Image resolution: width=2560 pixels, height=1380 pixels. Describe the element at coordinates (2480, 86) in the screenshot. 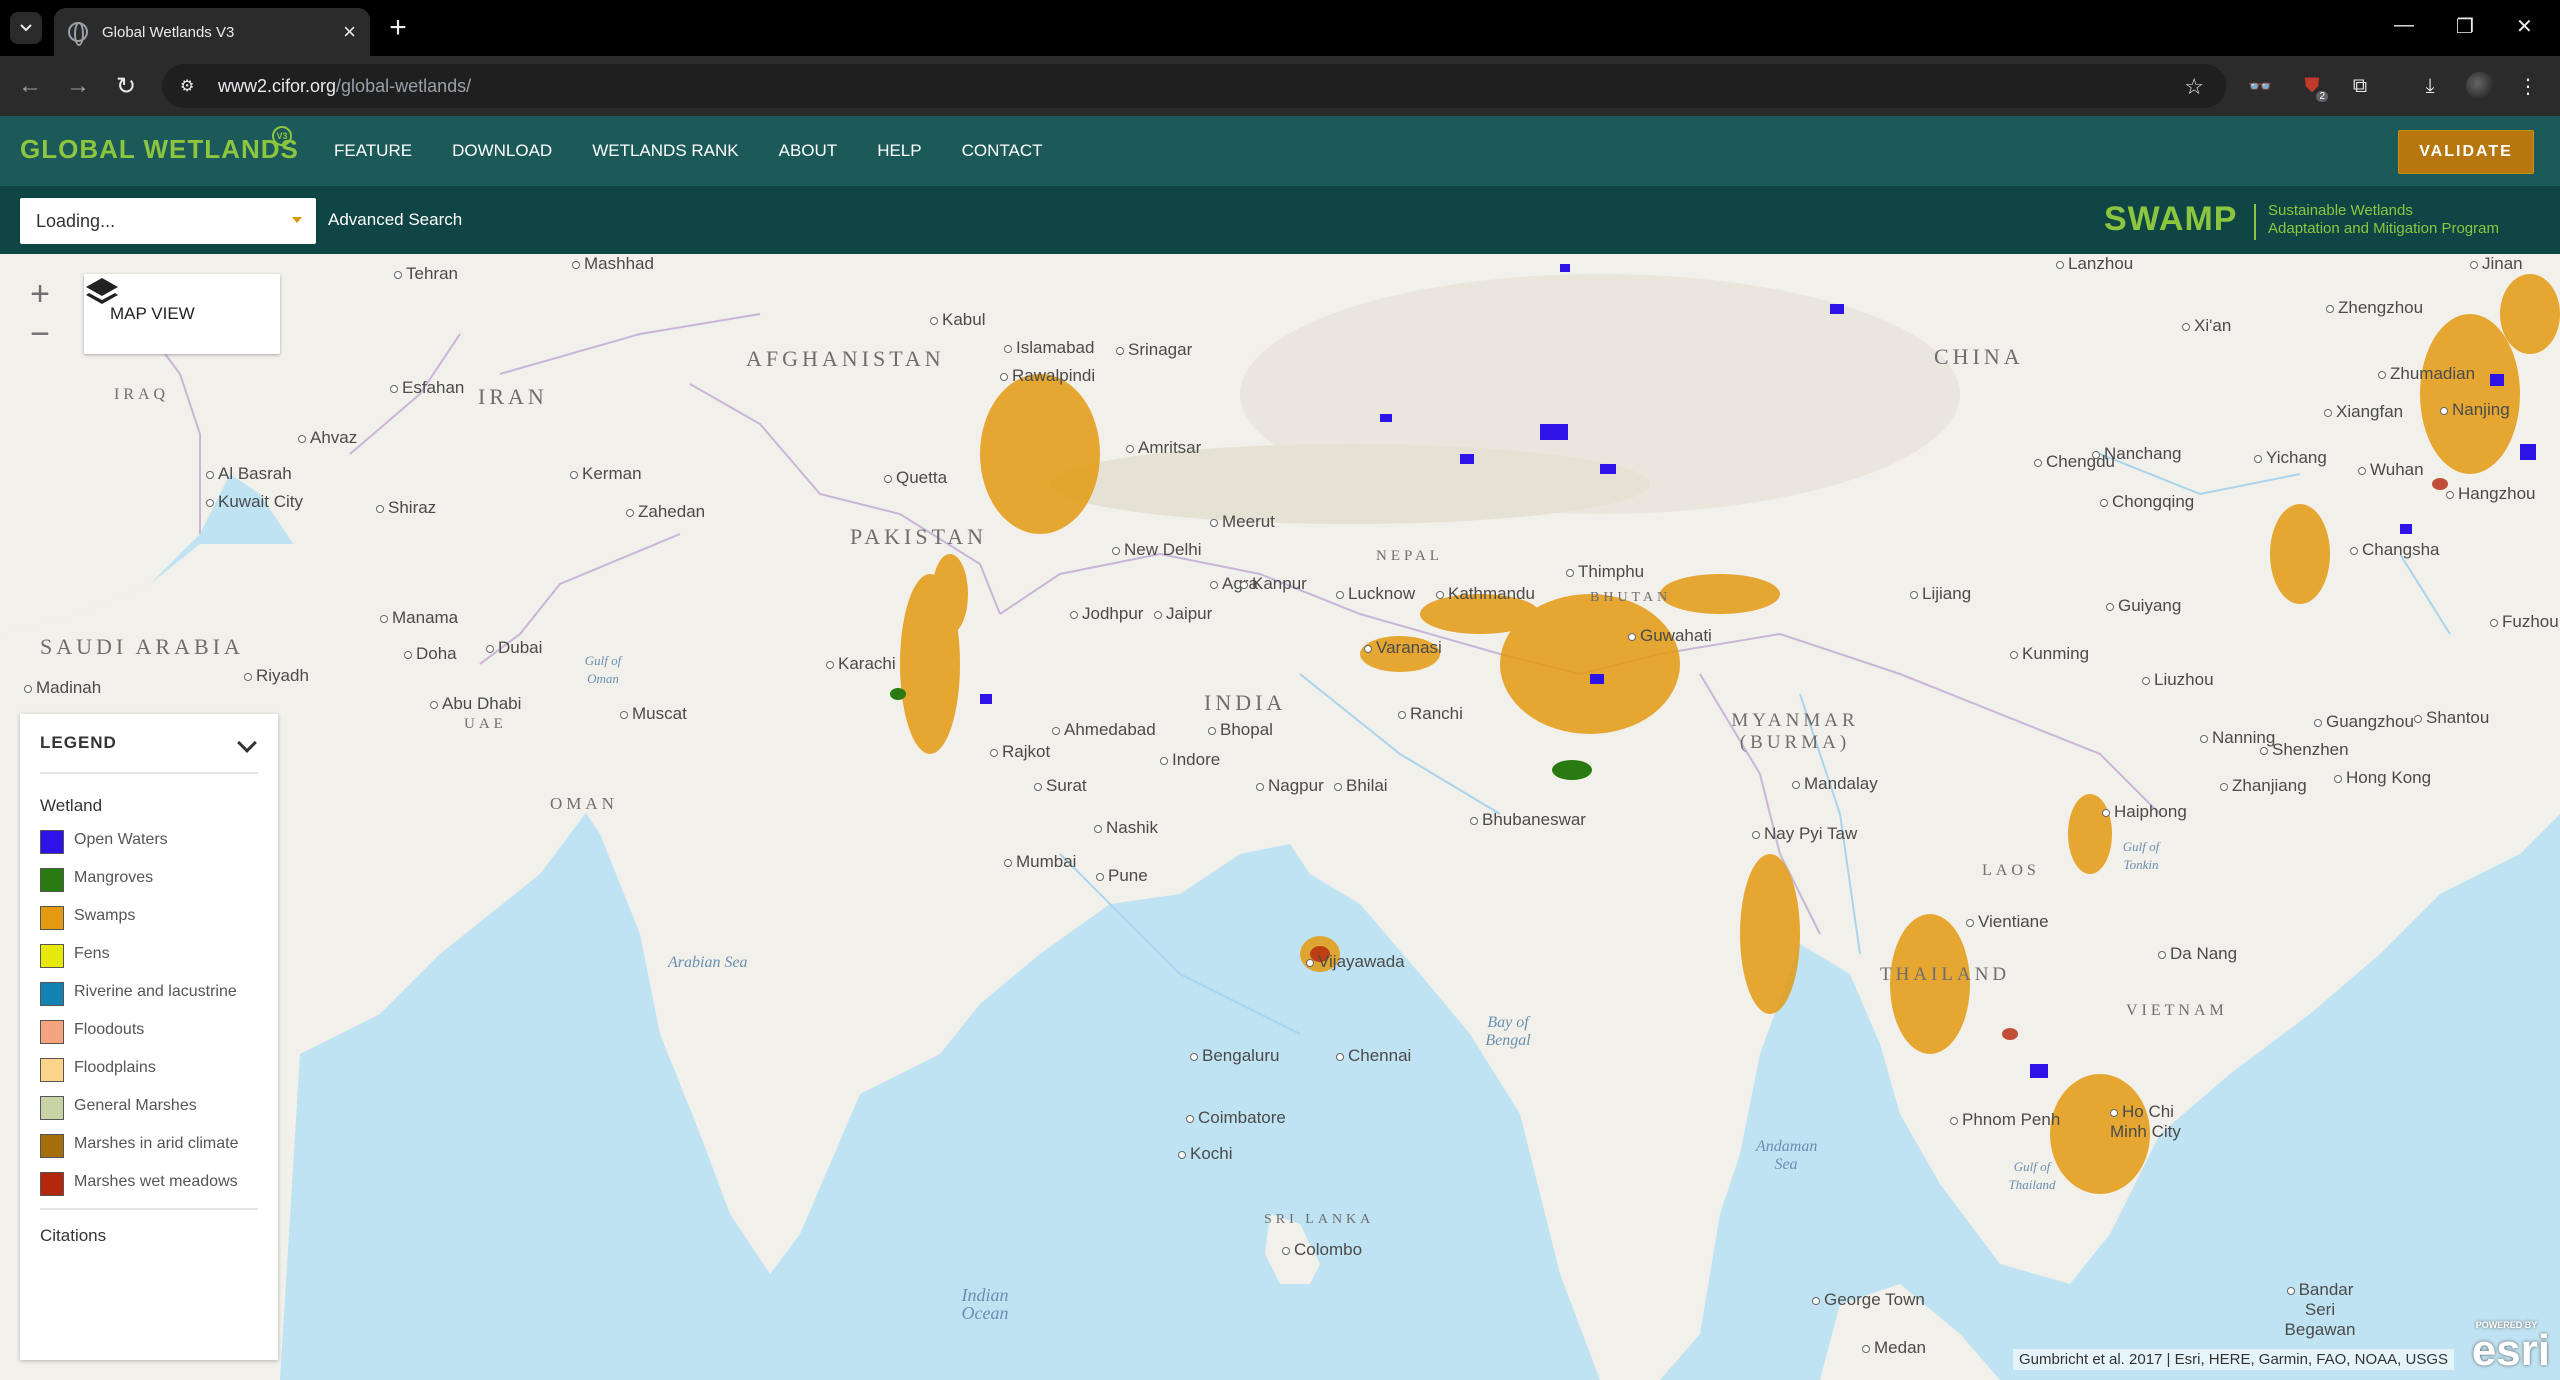

I see `profile-avatar` at that location.